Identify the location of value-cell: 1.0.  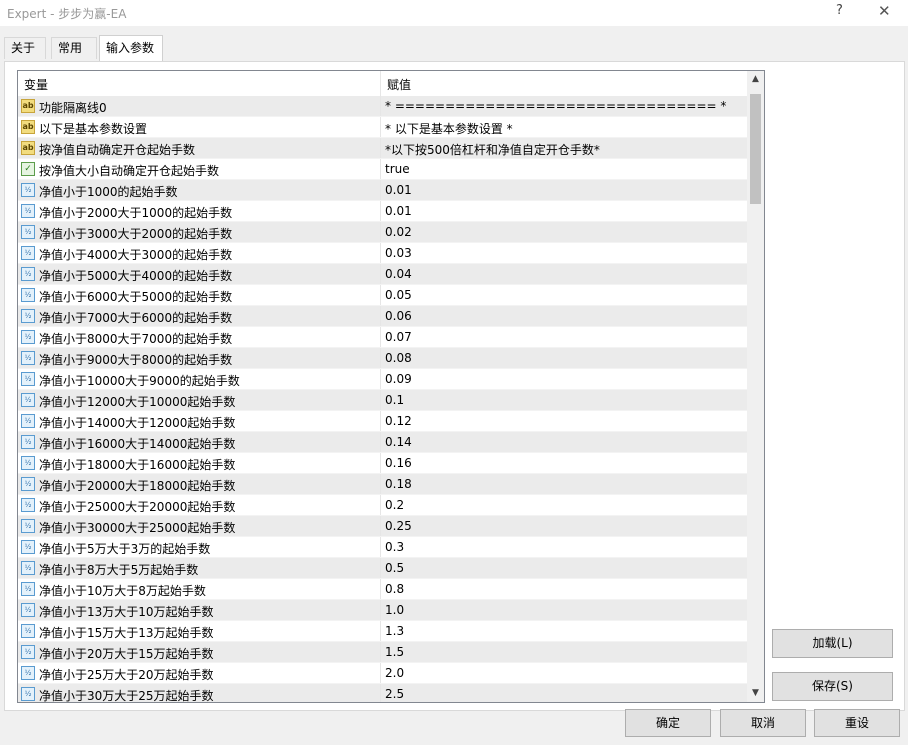
(564, 610).